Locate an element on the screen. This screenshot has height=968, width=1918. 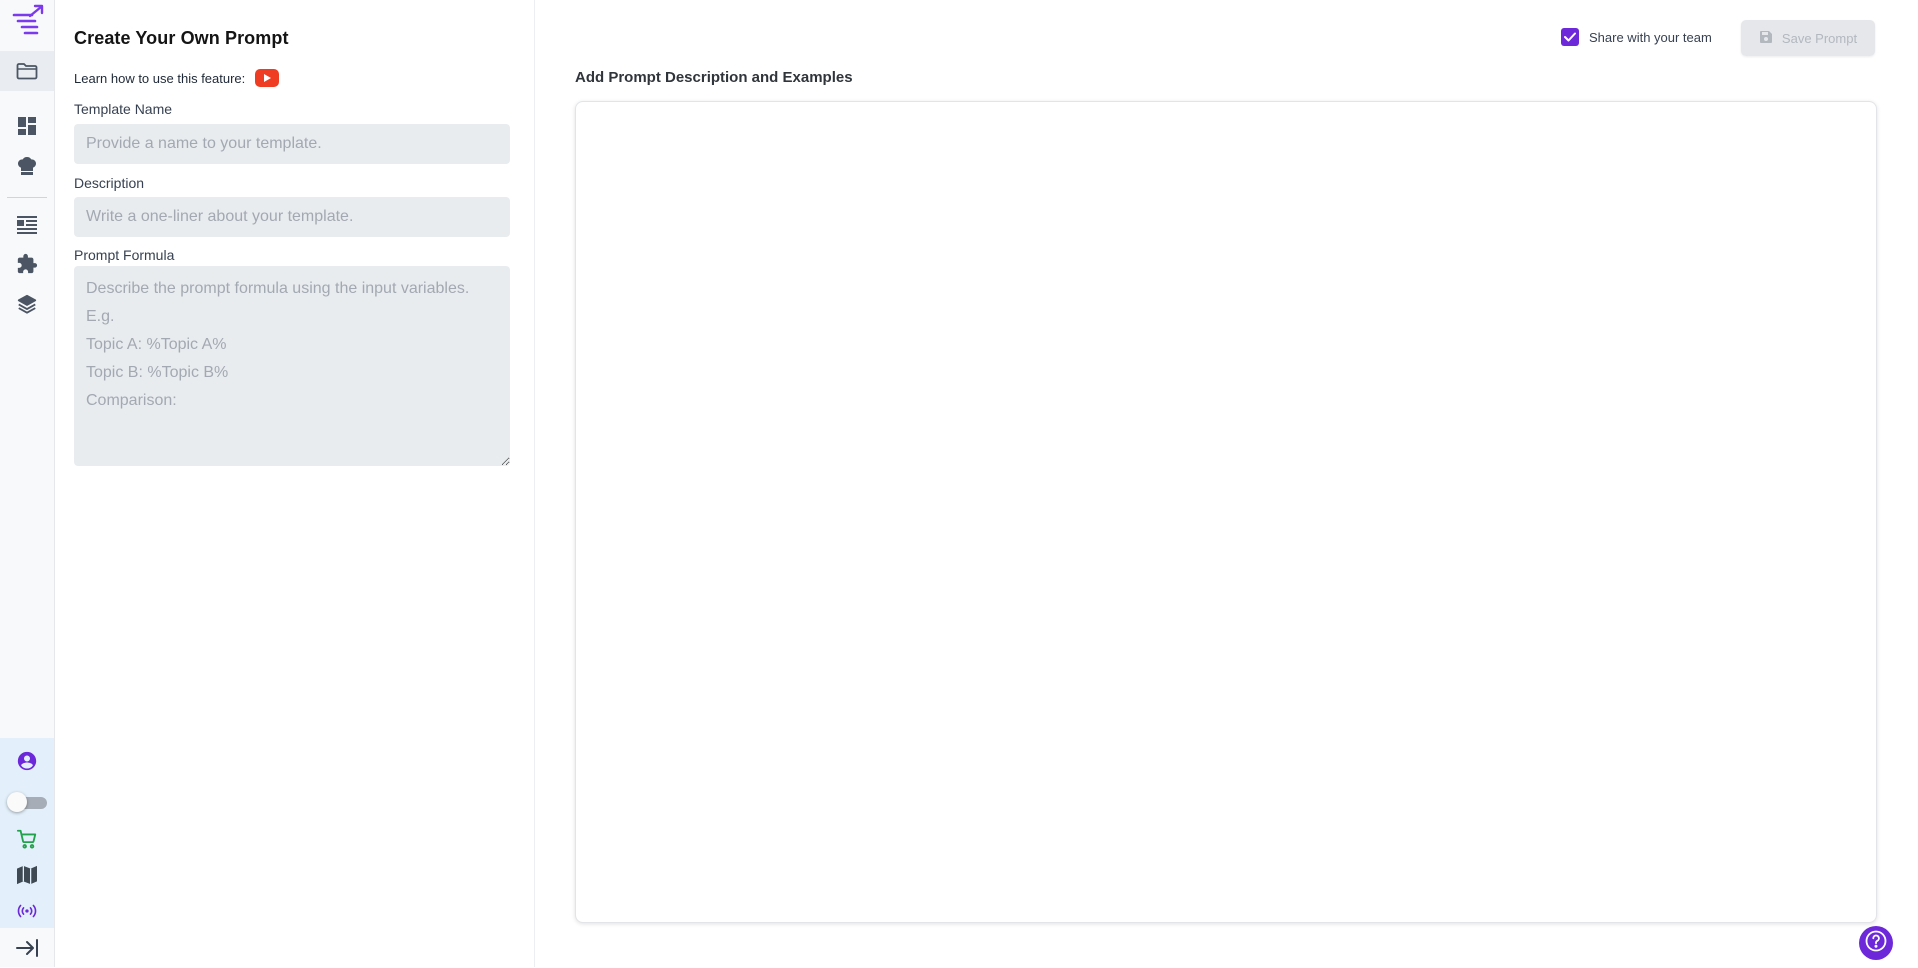
collapse-sidebar-button is located at coordinates (27, 948).